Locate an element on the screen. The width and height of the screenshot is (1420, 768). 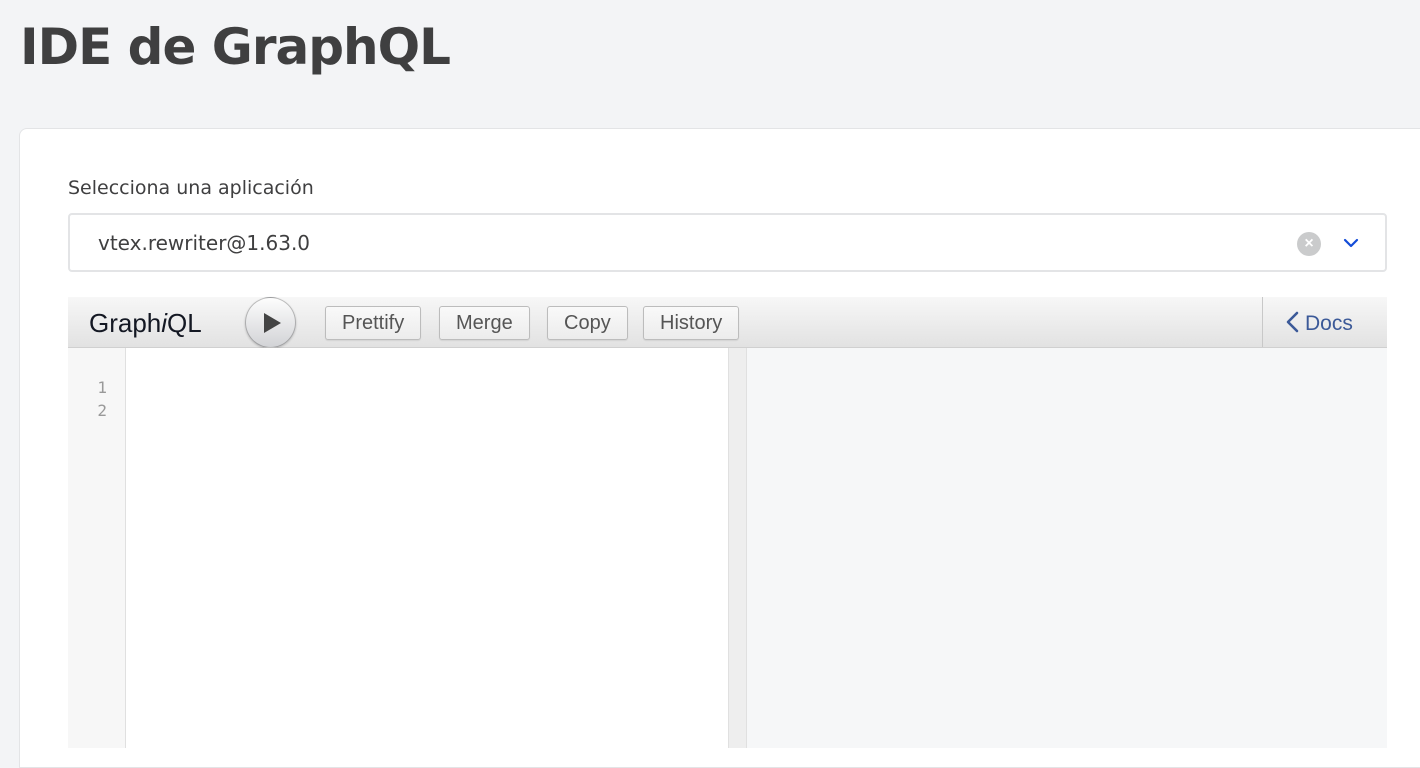
editor-resize-handle is located at coordinates (737, 548).